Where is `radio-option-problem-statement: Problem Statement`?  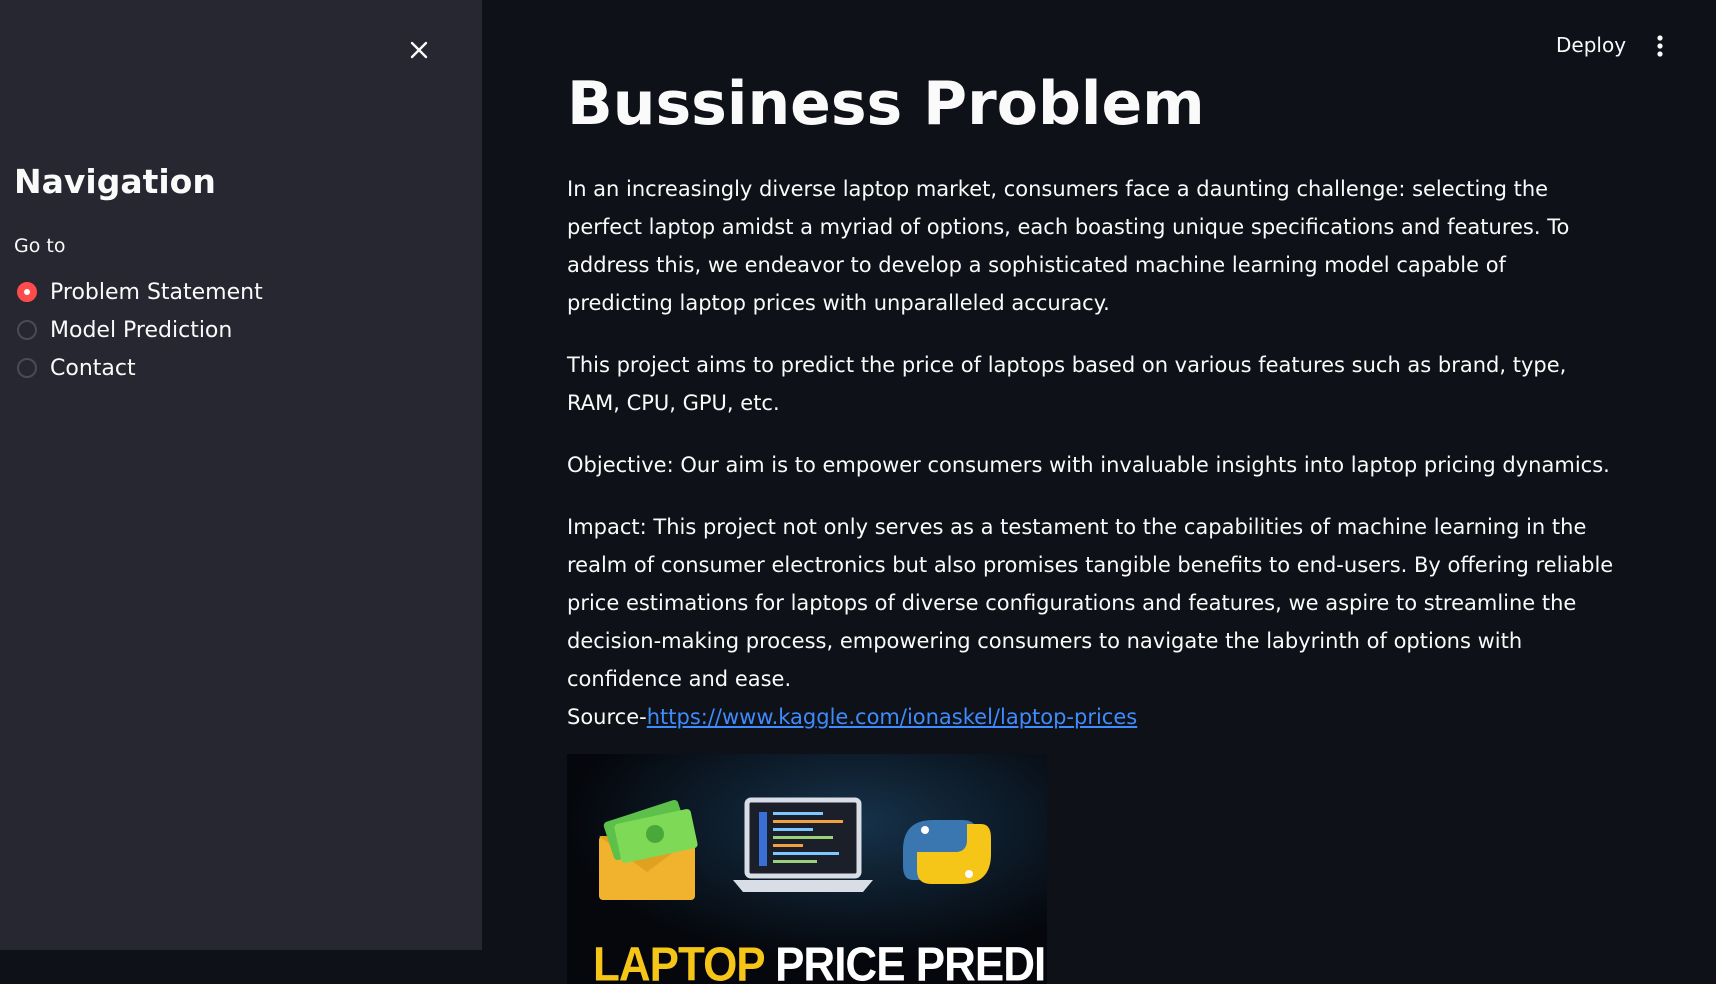
radio-option-problem-statement: Problem Statement is located at coordinates (140, 292).